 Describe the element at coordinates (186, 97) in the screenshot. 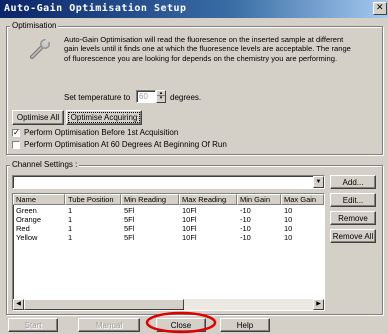

I see `temperature-unit: degrees.` at that location.